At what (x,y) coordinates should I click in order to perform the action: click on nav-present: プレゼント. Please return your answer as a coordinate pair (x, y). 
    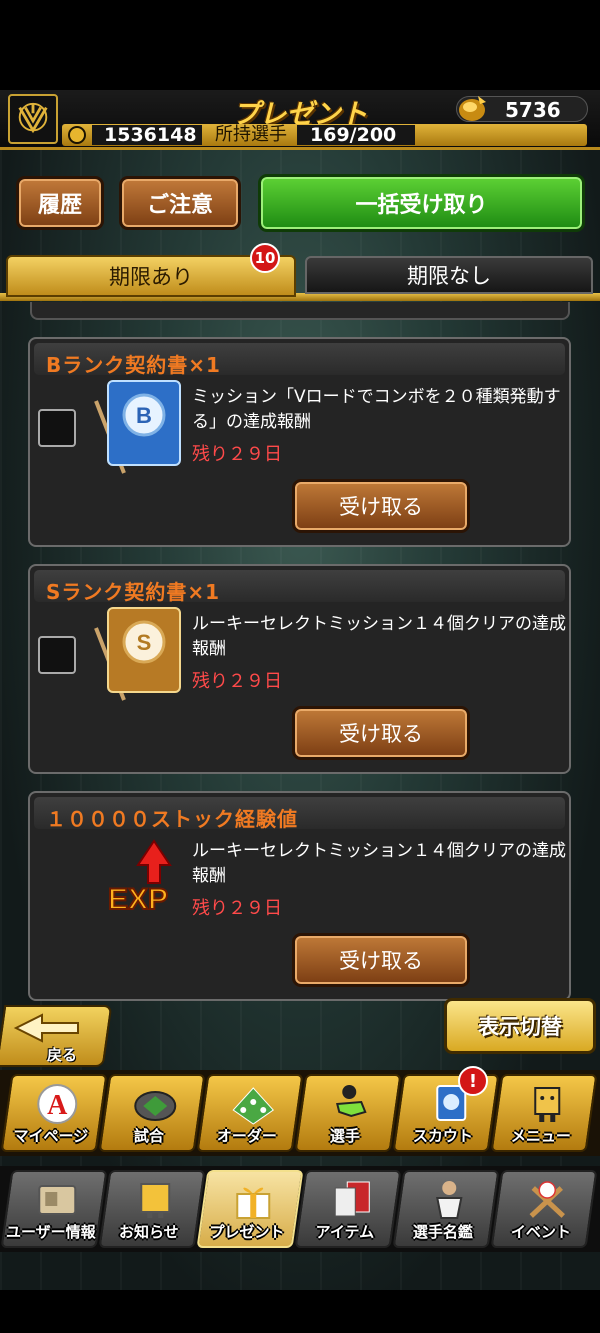
    Looking at the image, I should click on (250, 1209).